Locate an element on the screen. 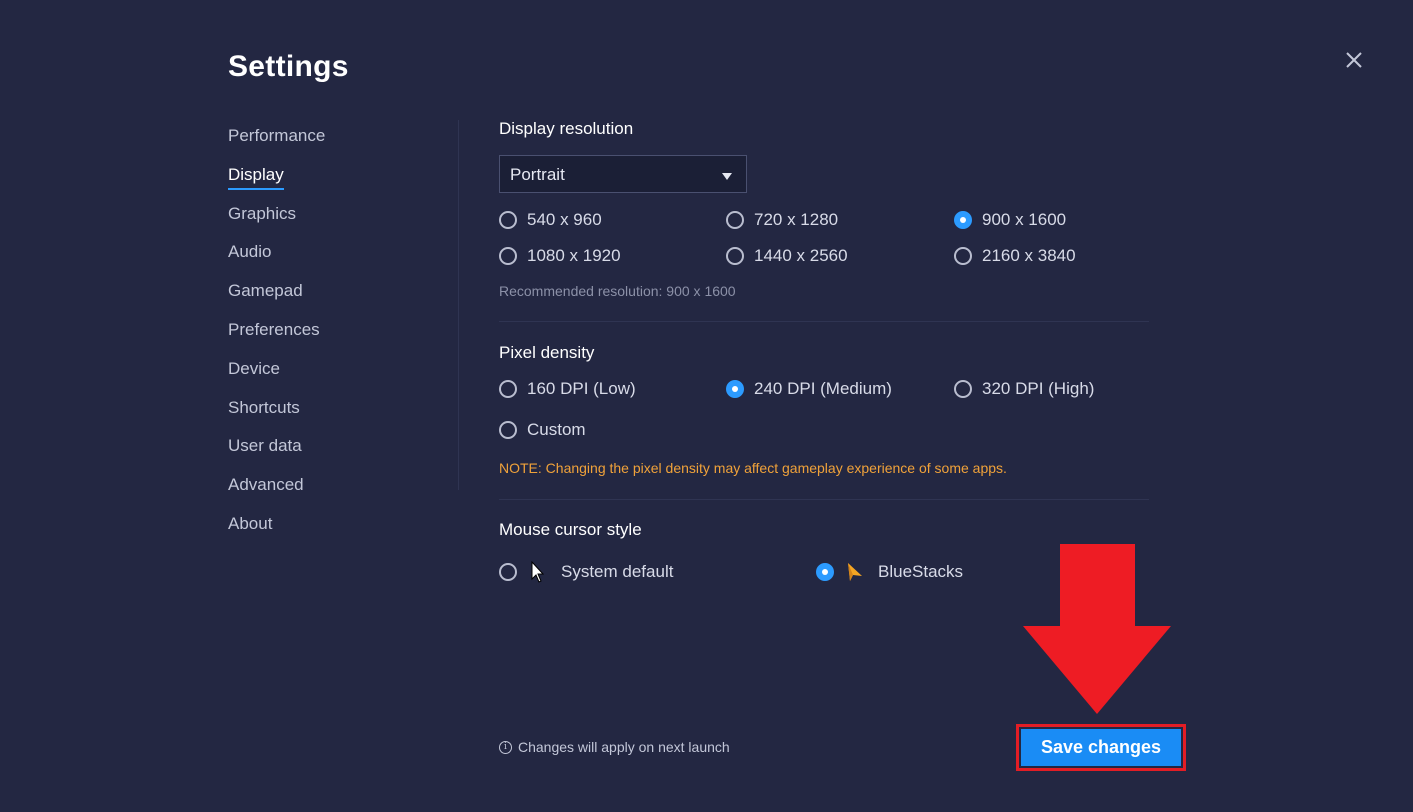  resolution-option-540x960: 540 x 960 is located at coordinates (550, 220).